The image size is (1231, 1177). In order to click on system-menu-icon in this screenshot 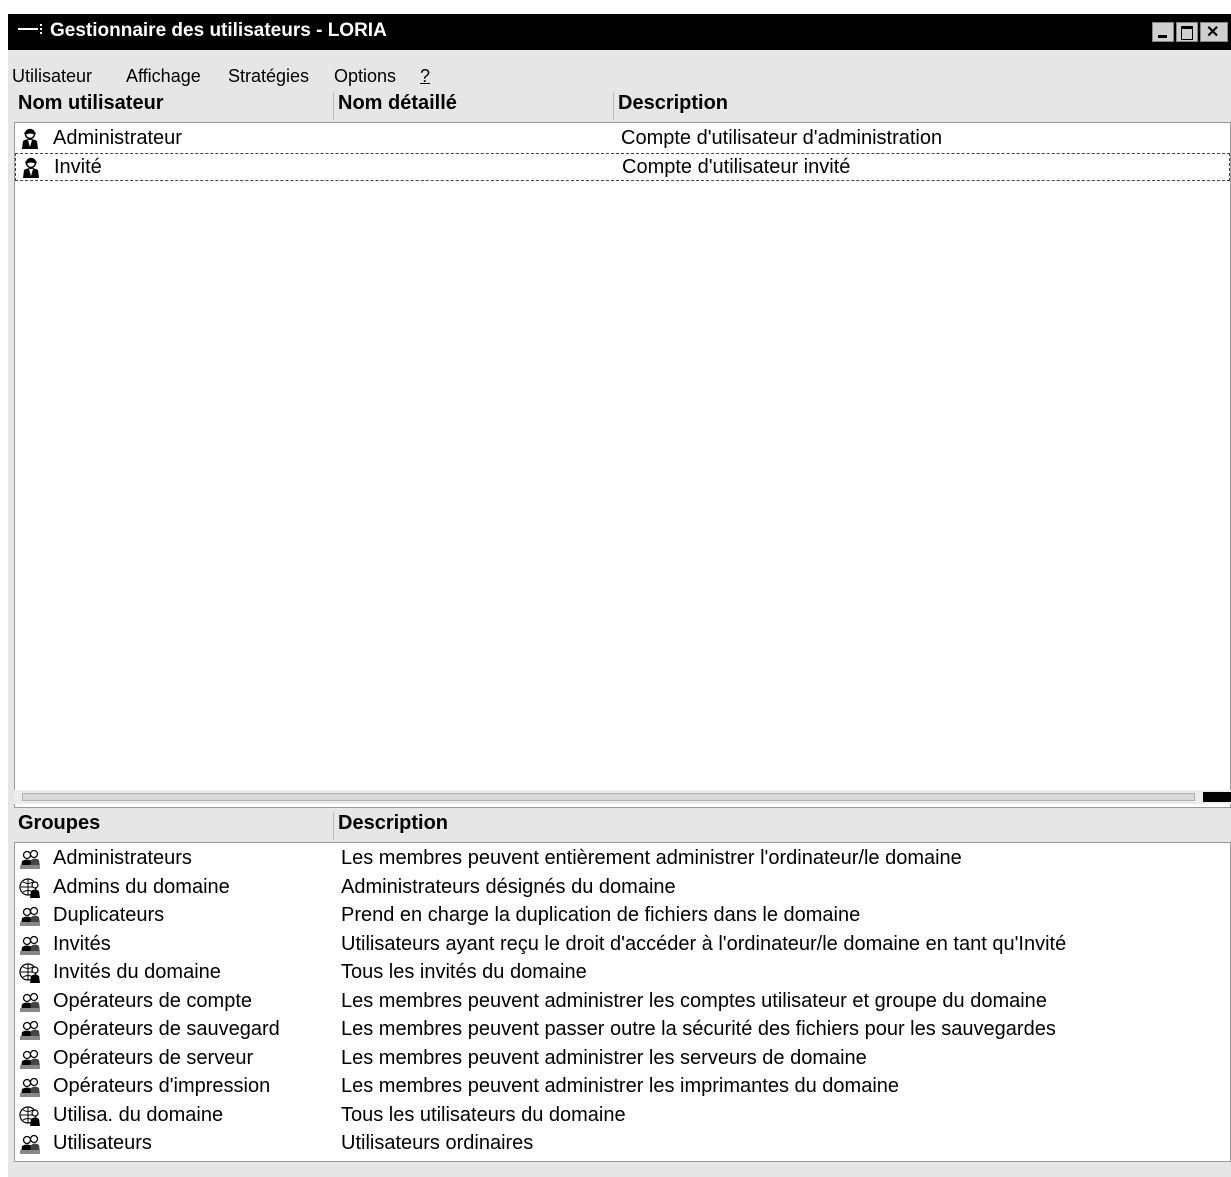, I will do `click(32, 31)`.